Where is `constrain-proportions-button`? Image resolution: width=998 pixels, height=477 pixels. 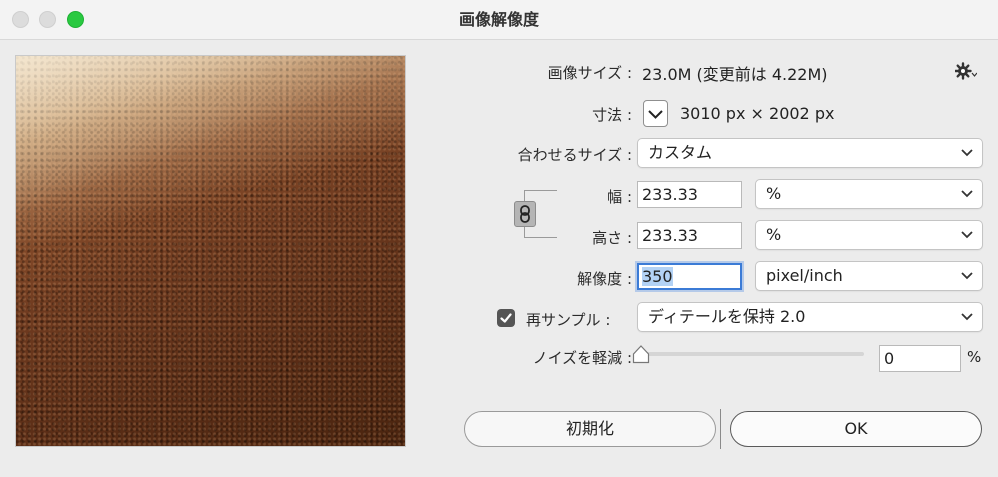 constrain-proportions-button is located at coordinates (525, 214).